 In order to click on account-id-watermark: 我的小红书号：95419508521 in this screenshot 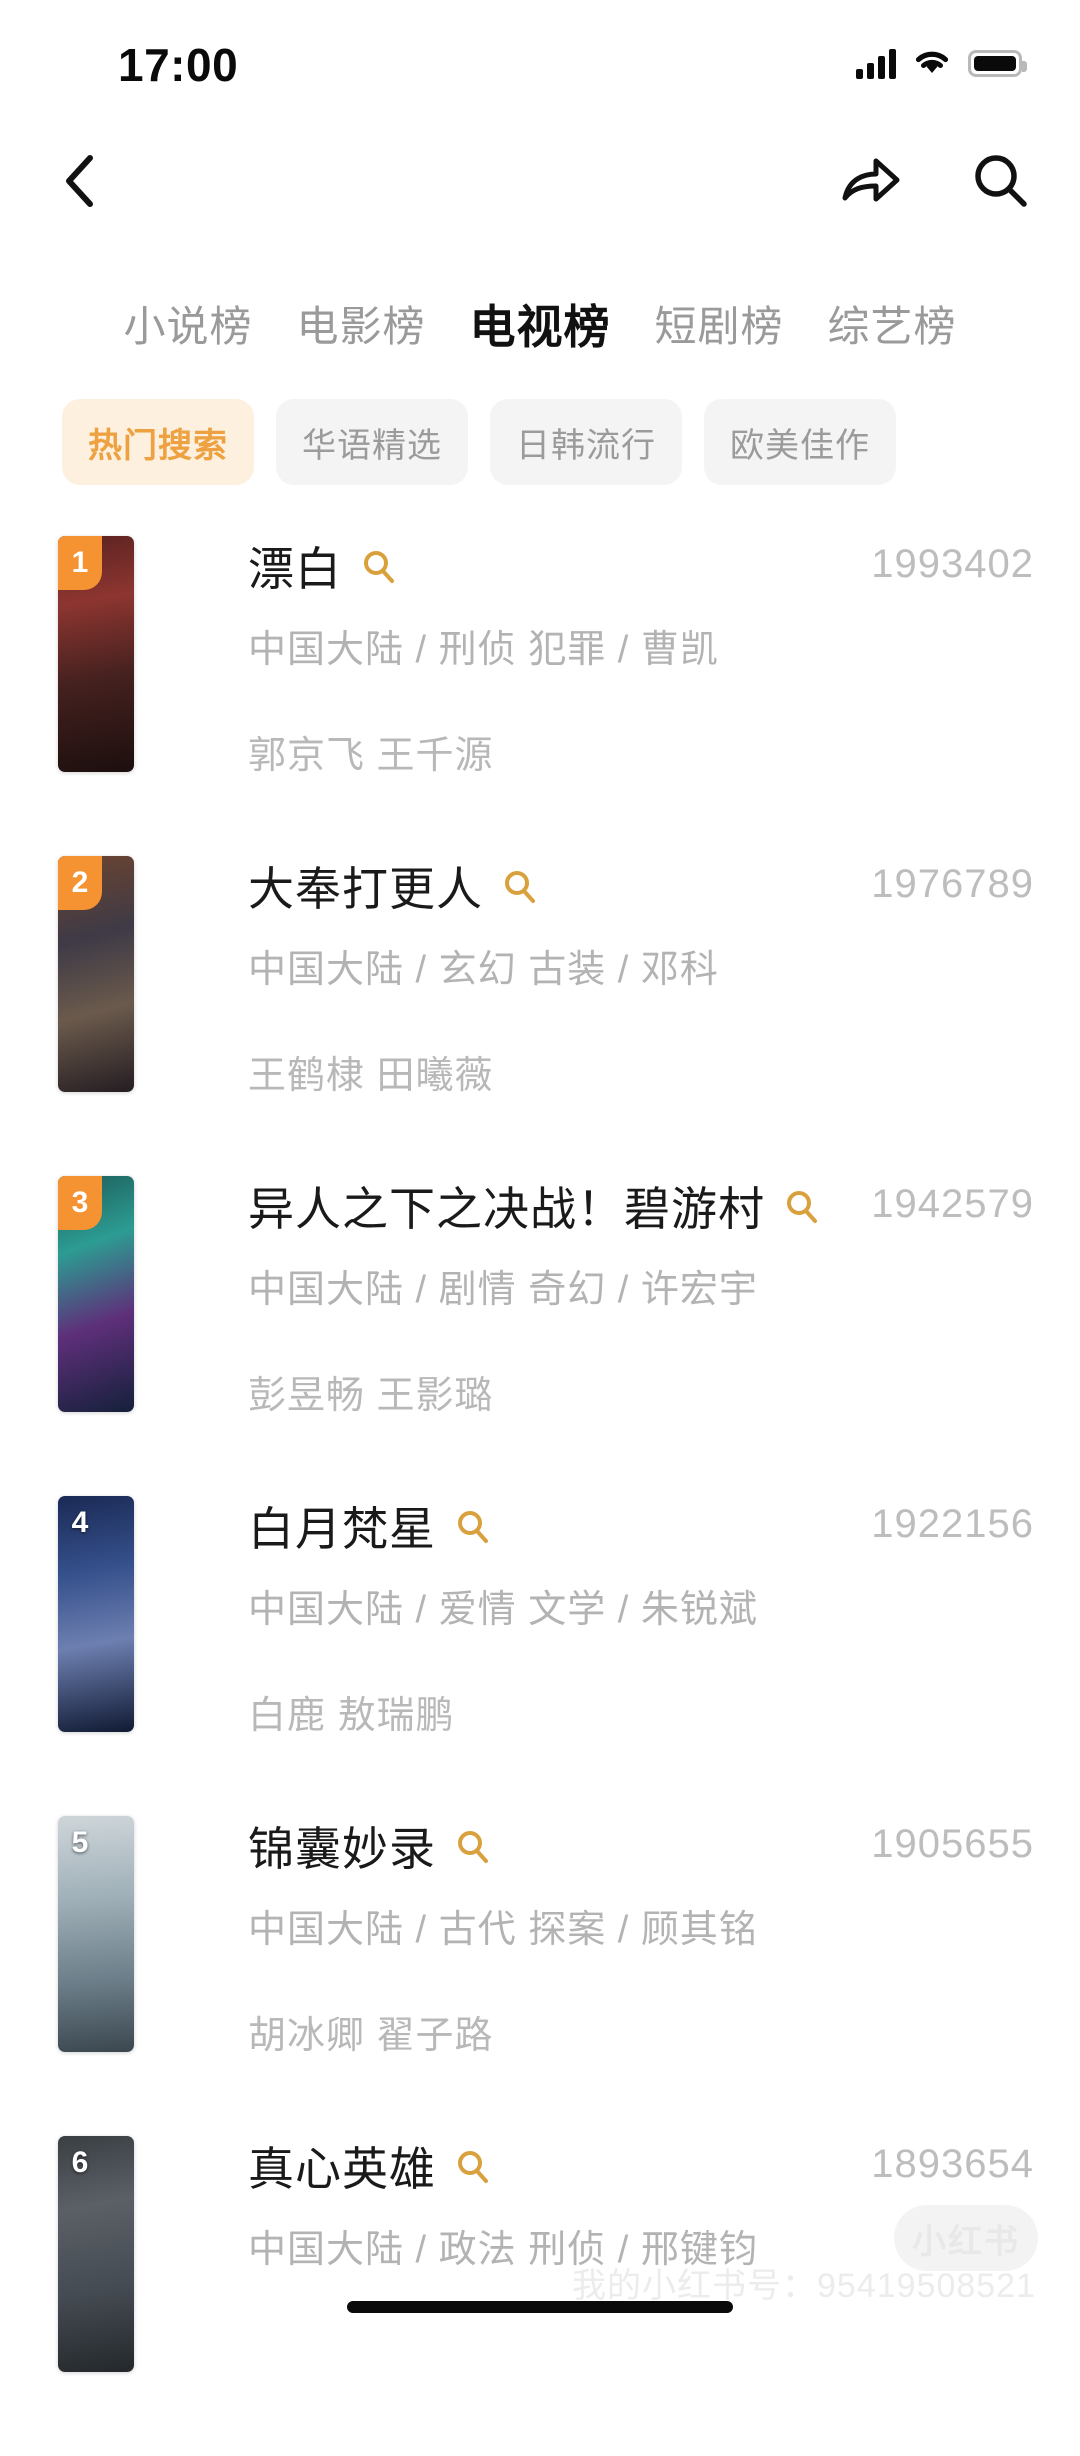, I will do `click(803, 2286)`.